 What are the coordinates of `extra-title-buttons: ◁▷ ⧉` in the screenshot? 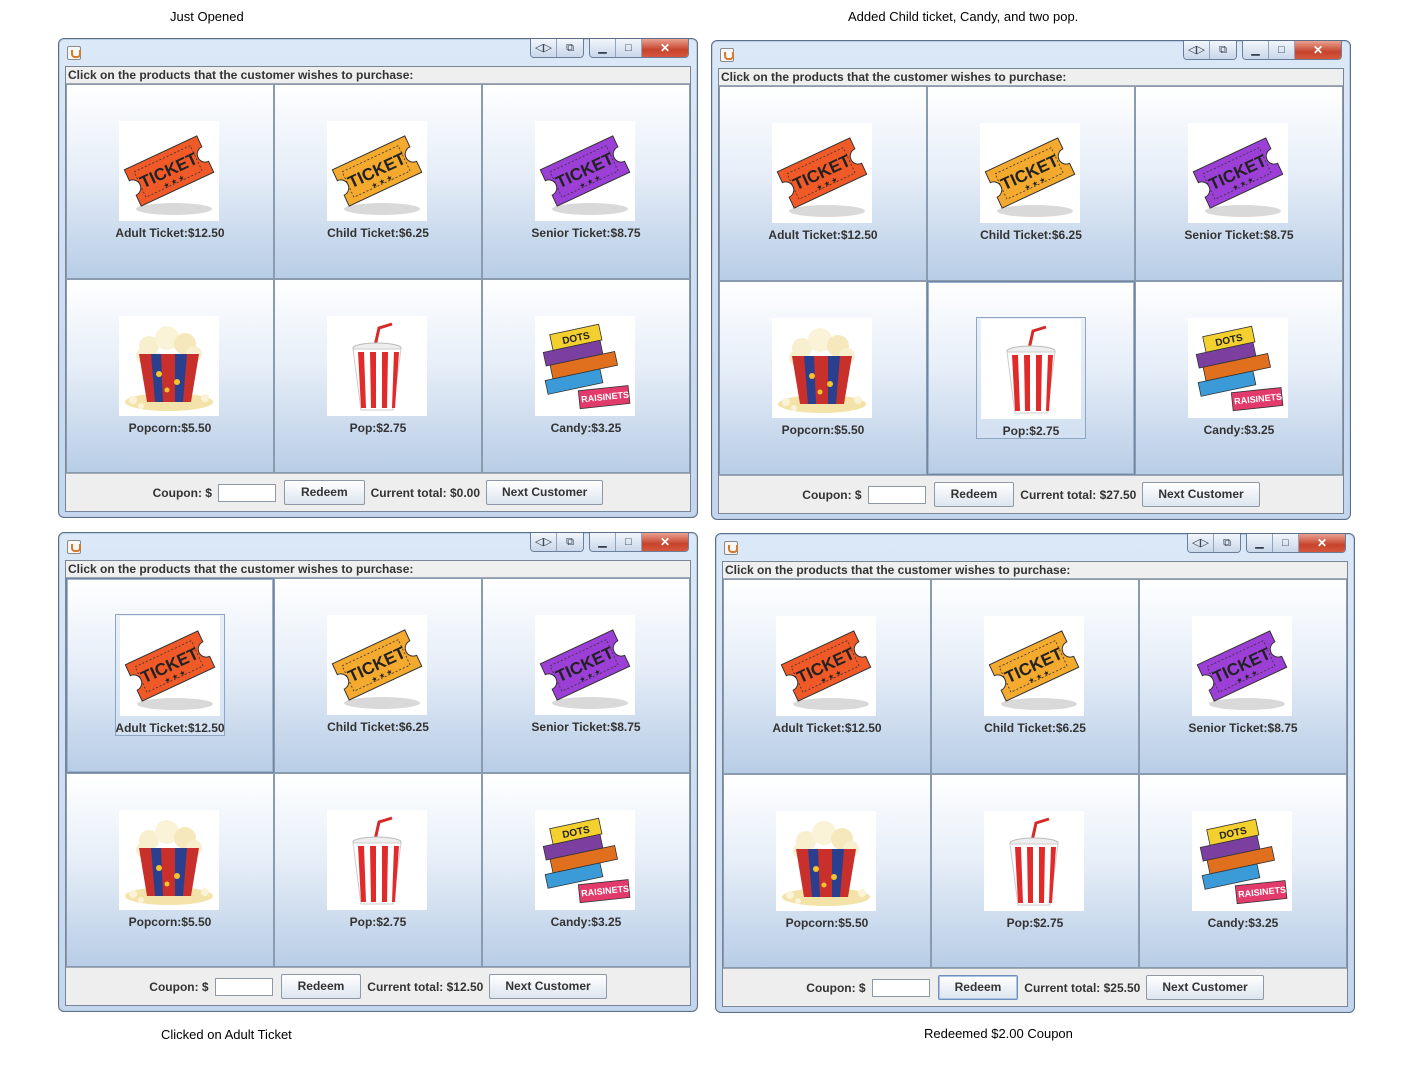 It's located at (1214, 543).